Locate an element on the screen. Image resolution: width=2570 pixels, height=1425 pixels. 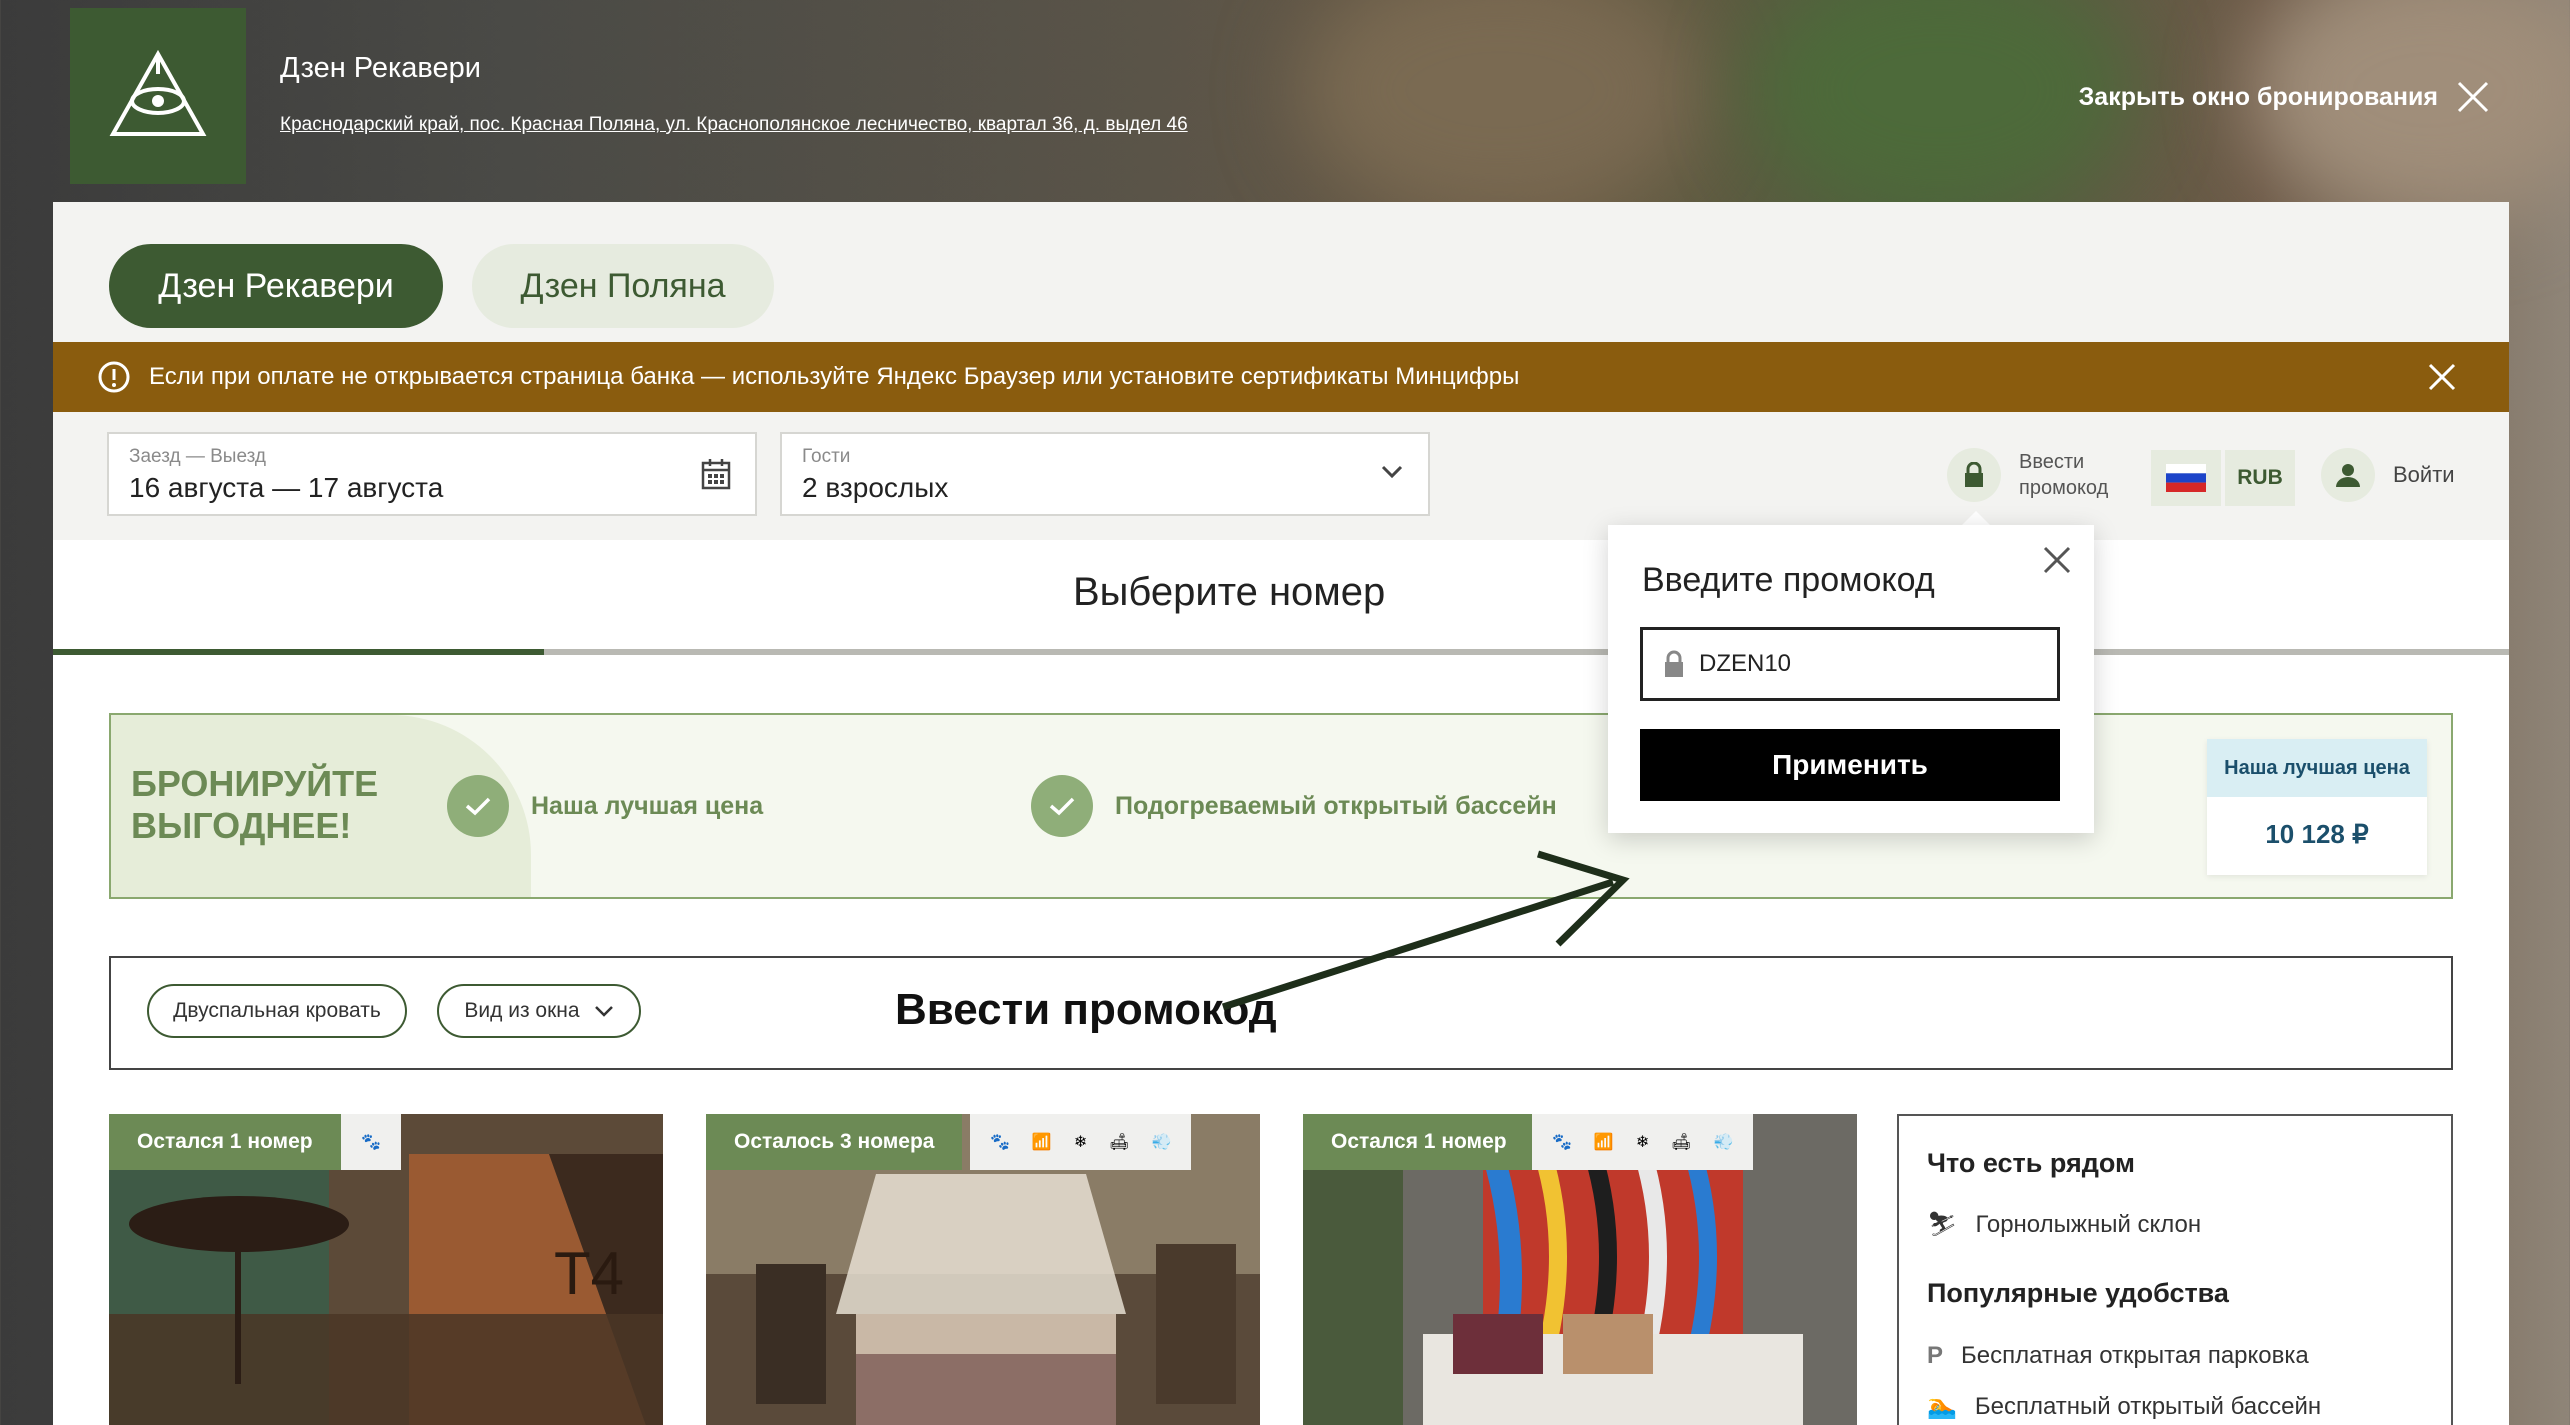
progress-fill is located at coordinates (299, 652).